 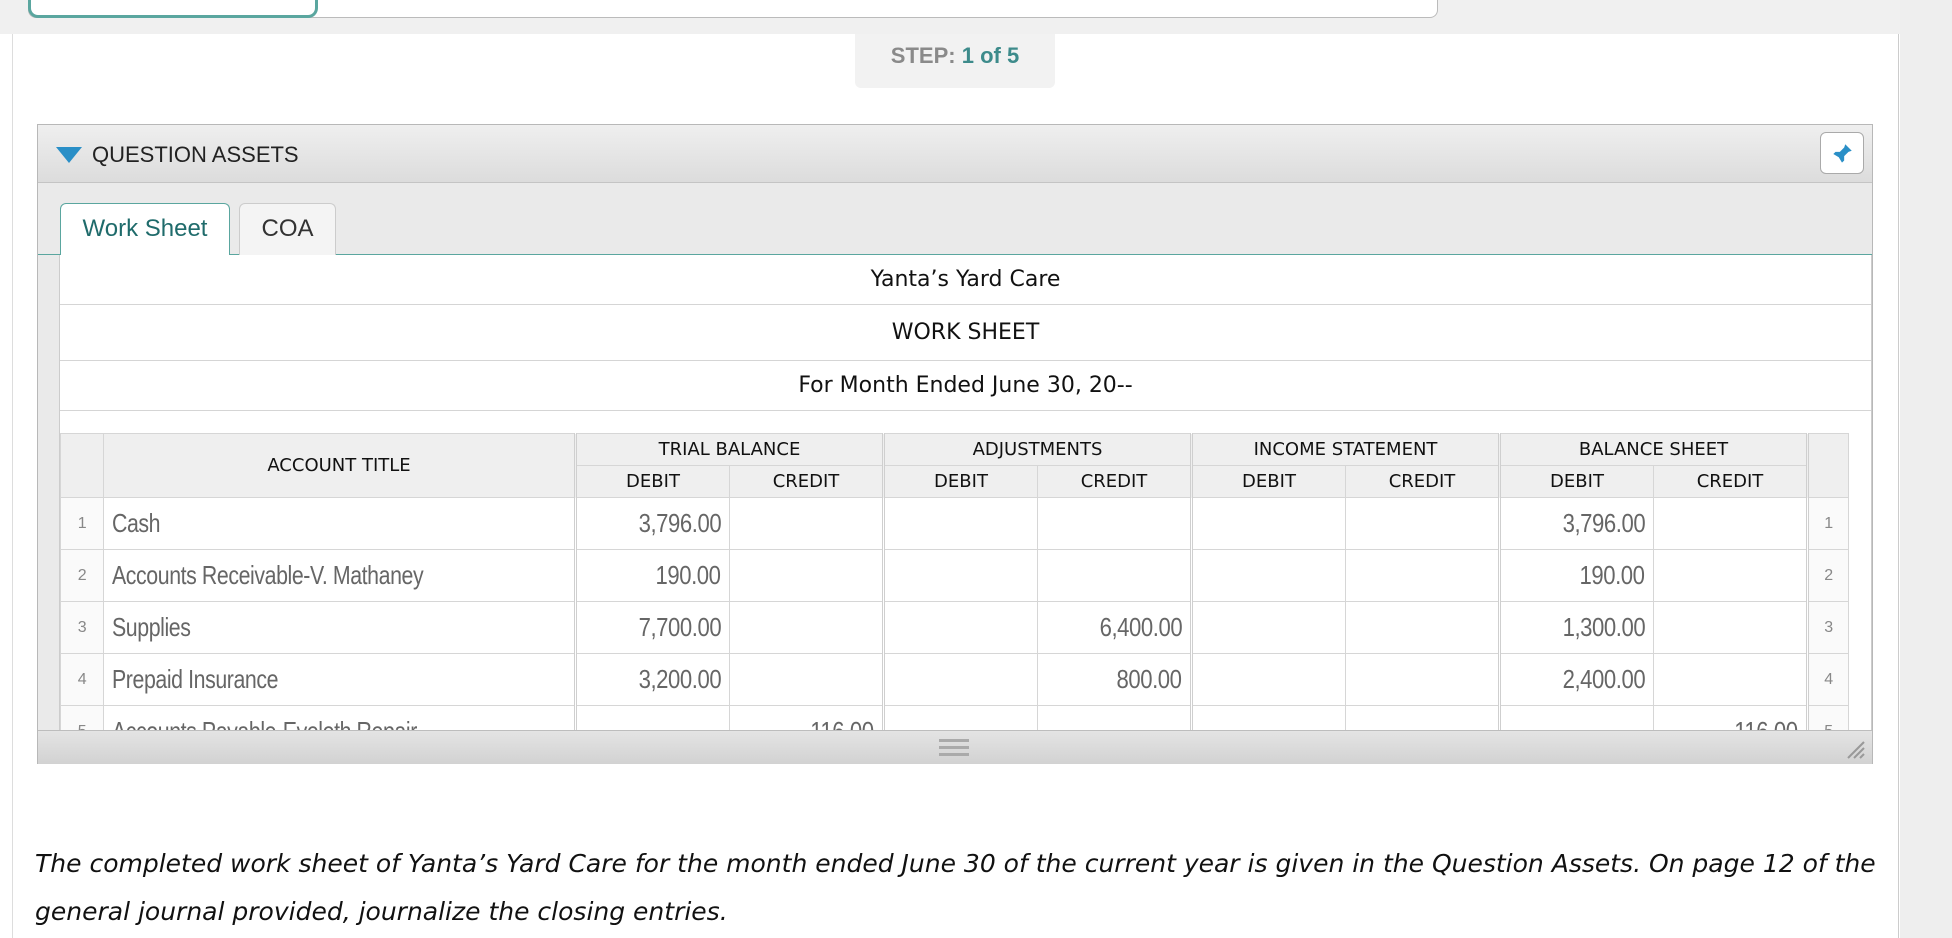 I want to click on bs-credit-cell: 116.00, so click(x=1731, y=717).